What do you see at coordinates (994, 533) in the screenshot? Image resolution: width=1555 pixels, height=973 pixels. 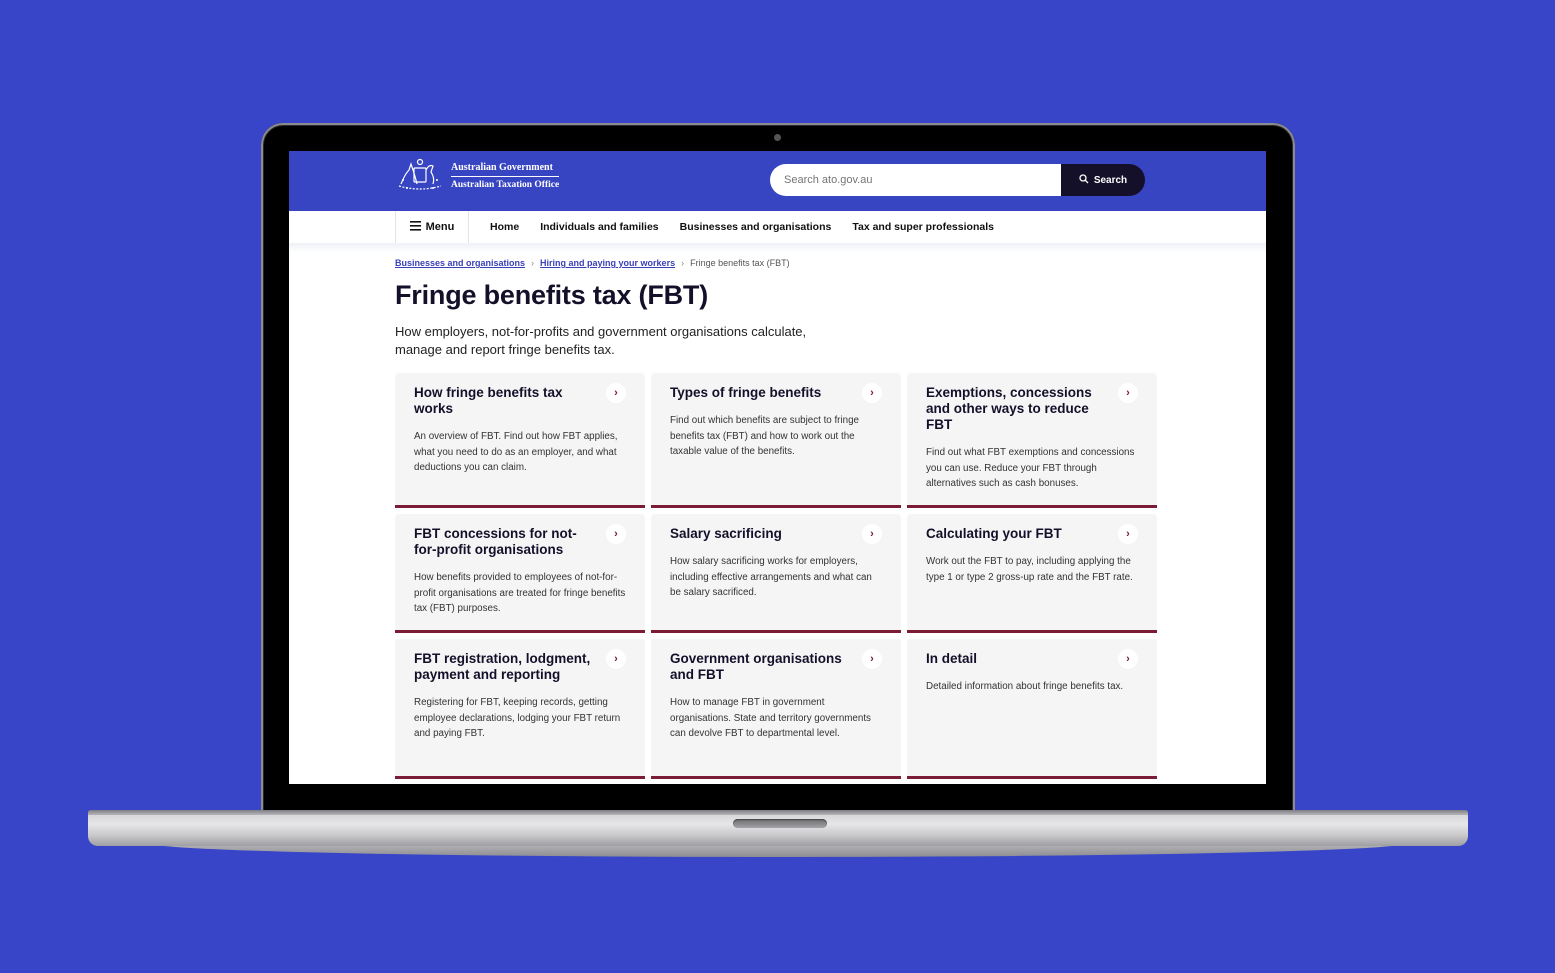 I see `card-title: Calculating your FBT` at bounding box center [994, 533].